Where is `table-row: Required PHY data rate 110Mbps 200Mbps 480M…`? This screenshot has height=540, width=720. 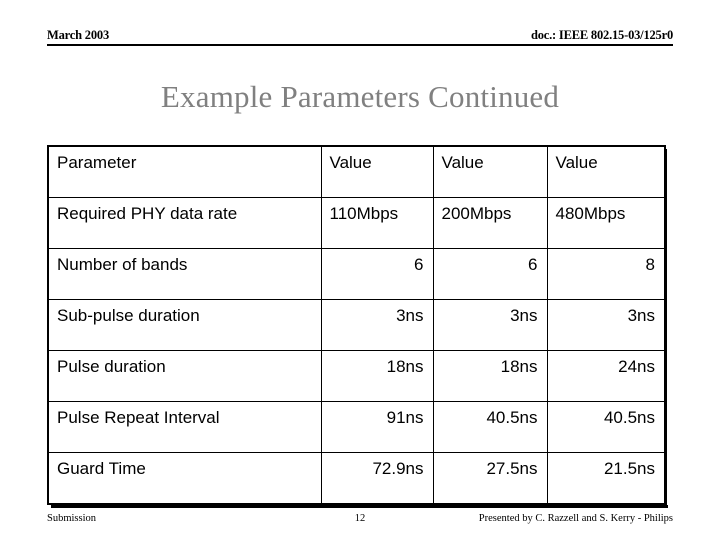
table-row: Required PHY data rate 110Mbps 200Mbps 480M… is located at coordinates (356, 223).